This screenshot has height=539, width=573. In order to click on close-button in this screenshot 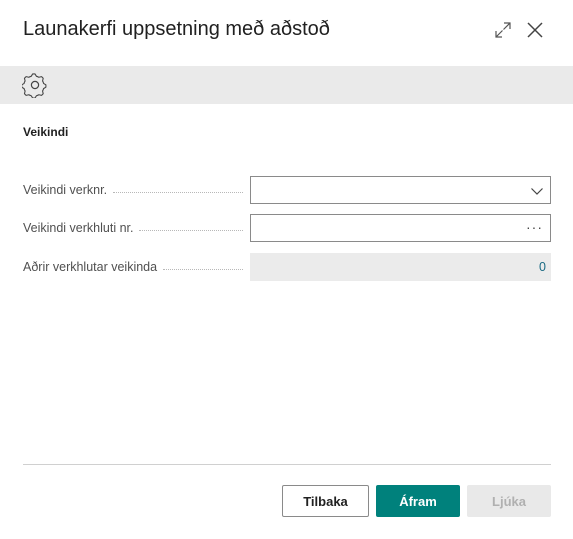, I will do `click(535, 30)`.